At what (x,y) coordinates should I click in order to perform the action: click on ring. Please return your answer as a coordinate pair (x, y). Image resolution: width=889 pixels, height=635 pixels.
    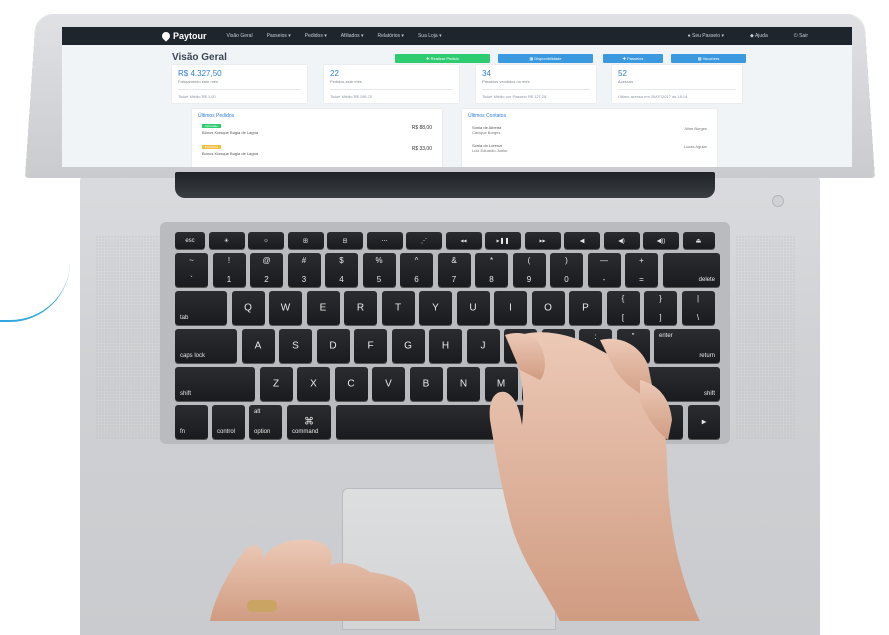
    Looking at the image, I should click on (262, 606).